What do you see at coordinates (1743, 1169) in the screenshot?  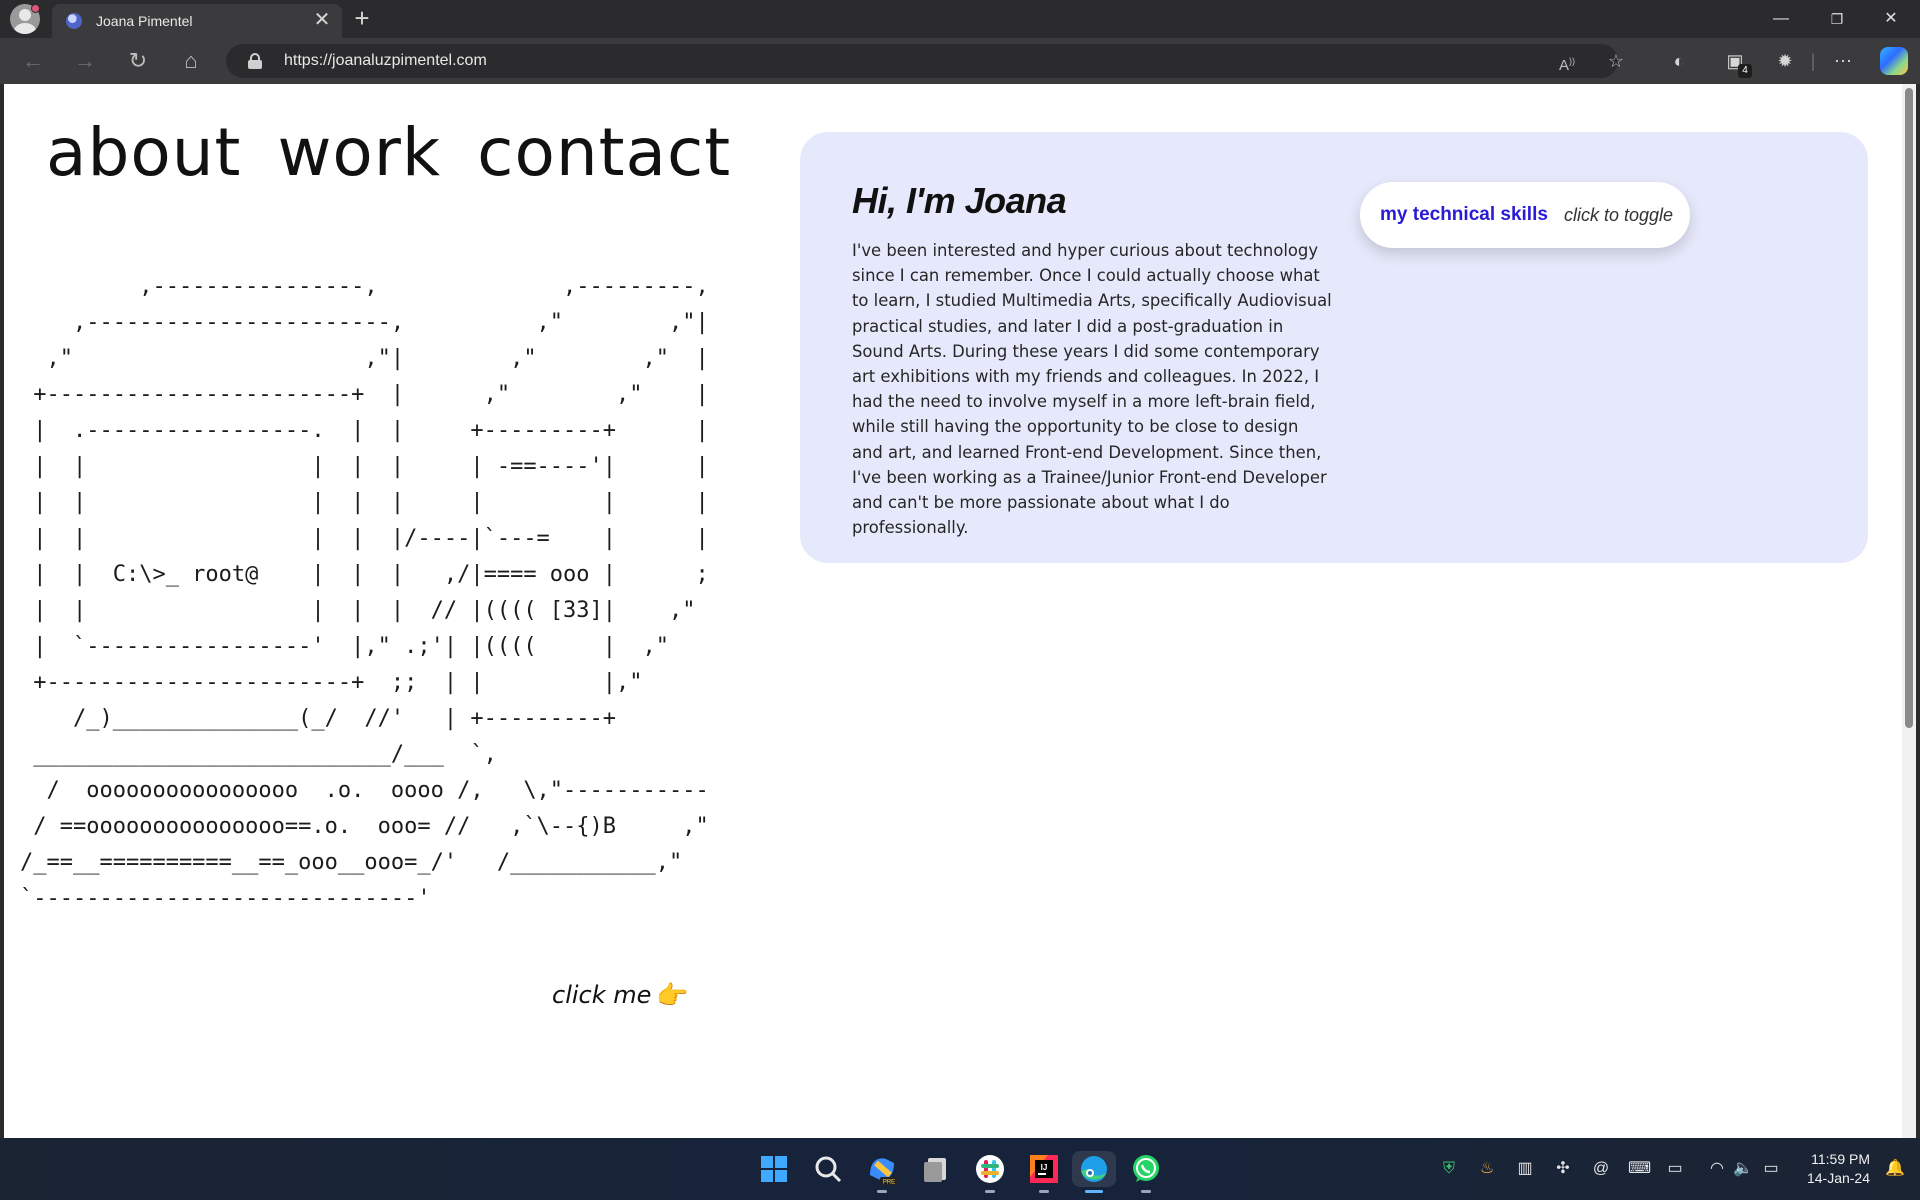 I see `volume-icon: 🔈` at bounding box center [1743, 1169].